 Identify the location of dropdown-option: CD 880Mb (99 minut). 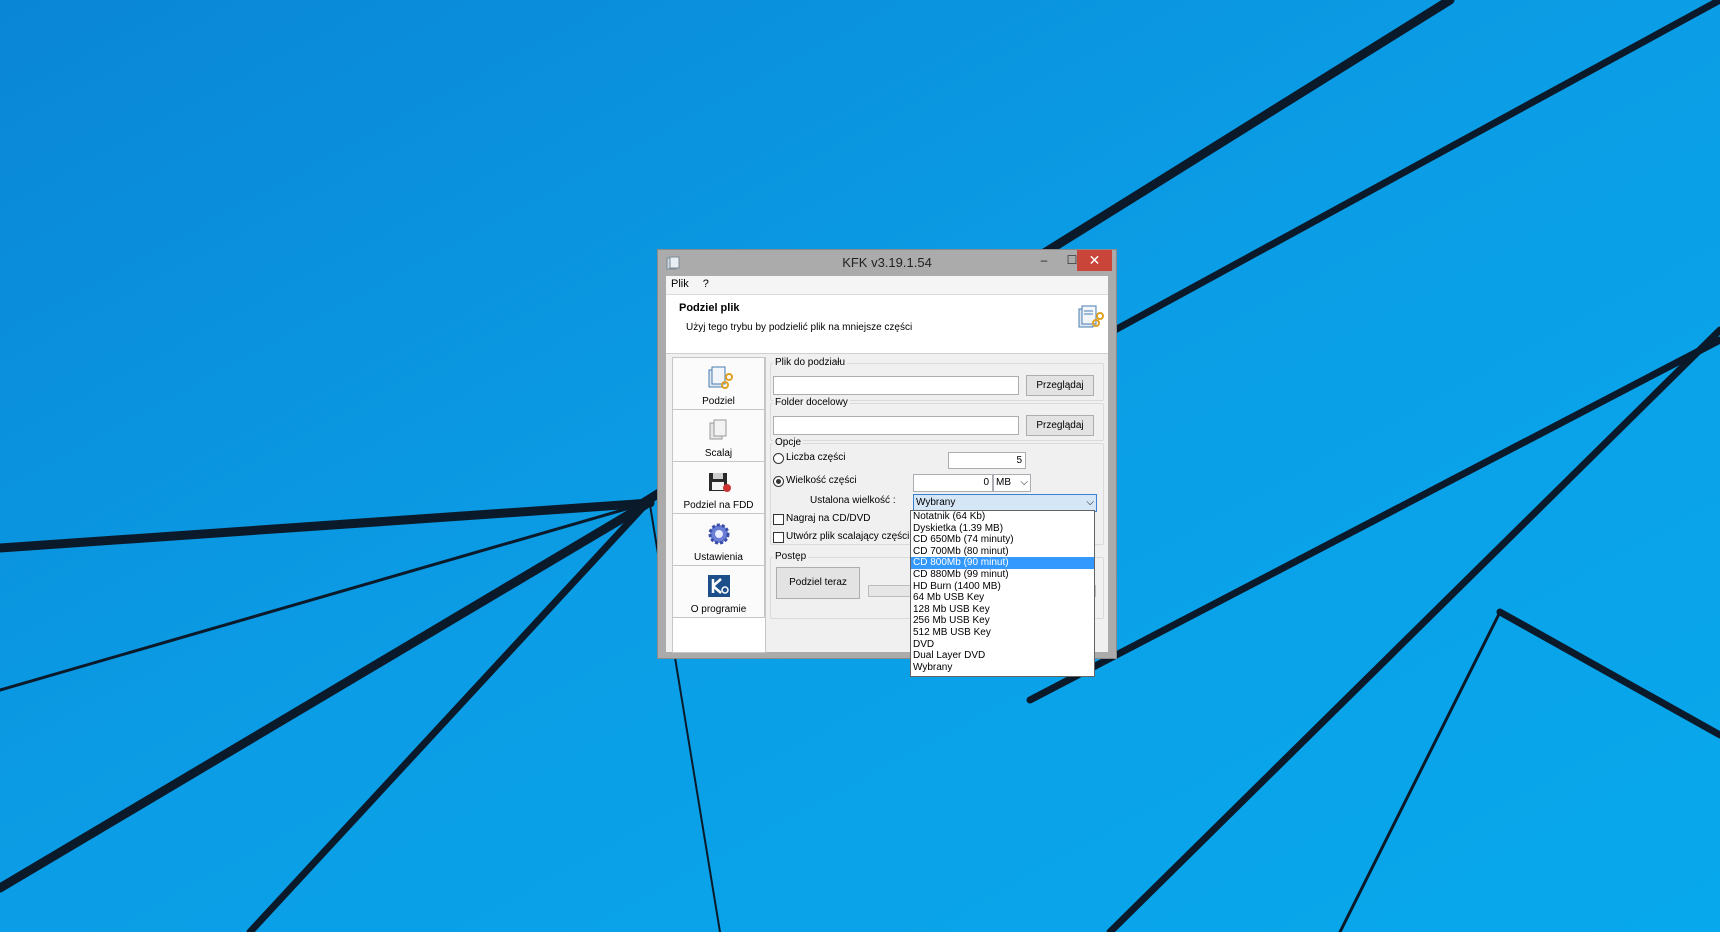
(1002, 575).